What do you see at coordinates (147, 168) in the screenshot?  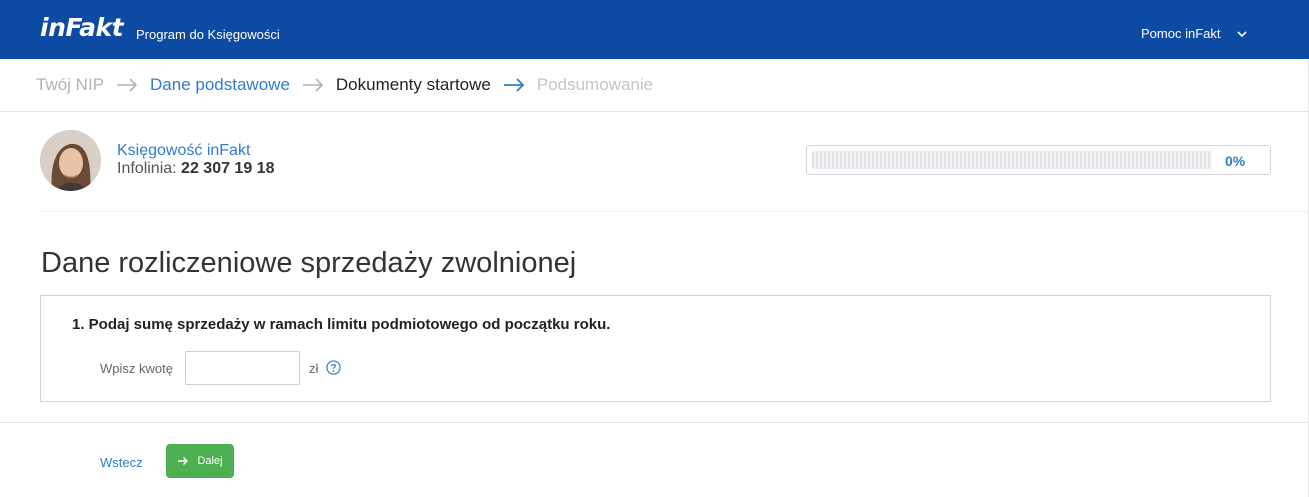 I see `hotline-label: Infolinia:` at bounding box center [147, 168].